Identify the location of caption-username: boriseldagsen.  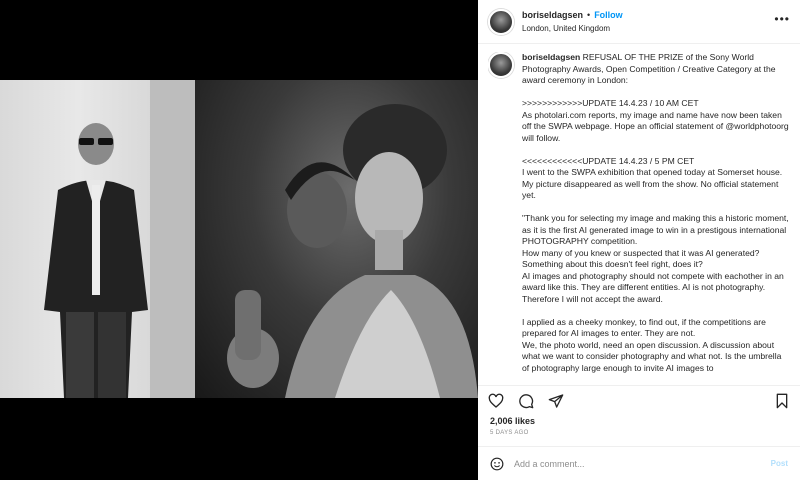
(551, 57).